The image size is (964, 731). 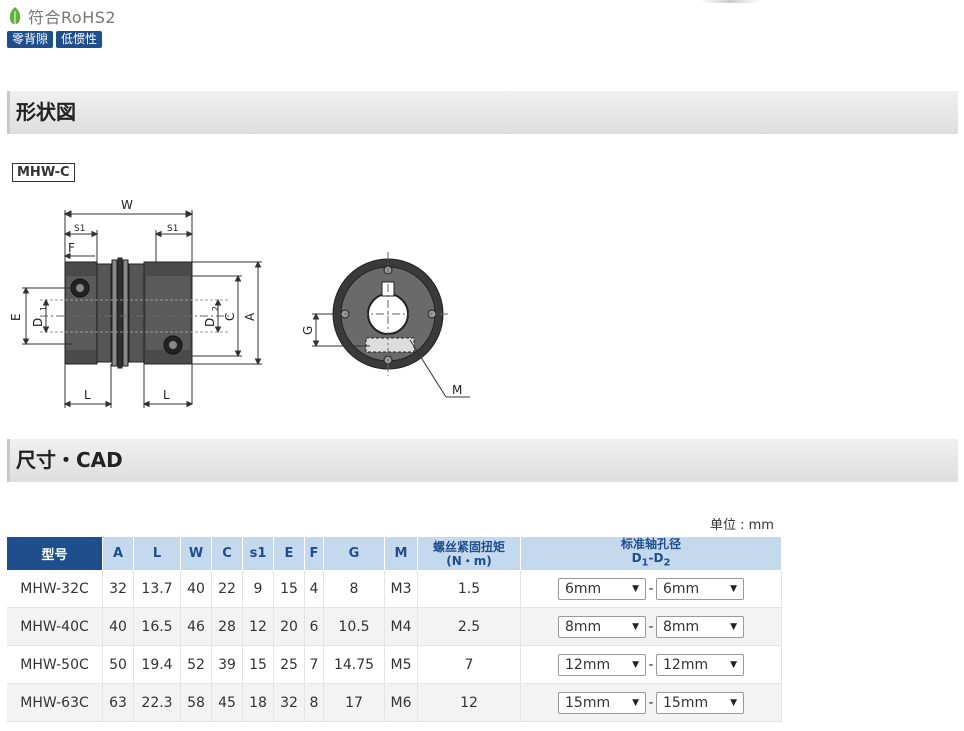 I want to click on cell-c: 22, so click(x=227, y=589).